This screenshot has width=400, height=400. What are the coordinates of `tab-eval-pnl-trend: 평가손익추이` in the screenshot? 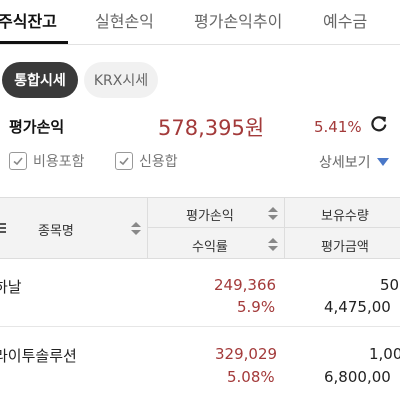 It's located at (238, 20).